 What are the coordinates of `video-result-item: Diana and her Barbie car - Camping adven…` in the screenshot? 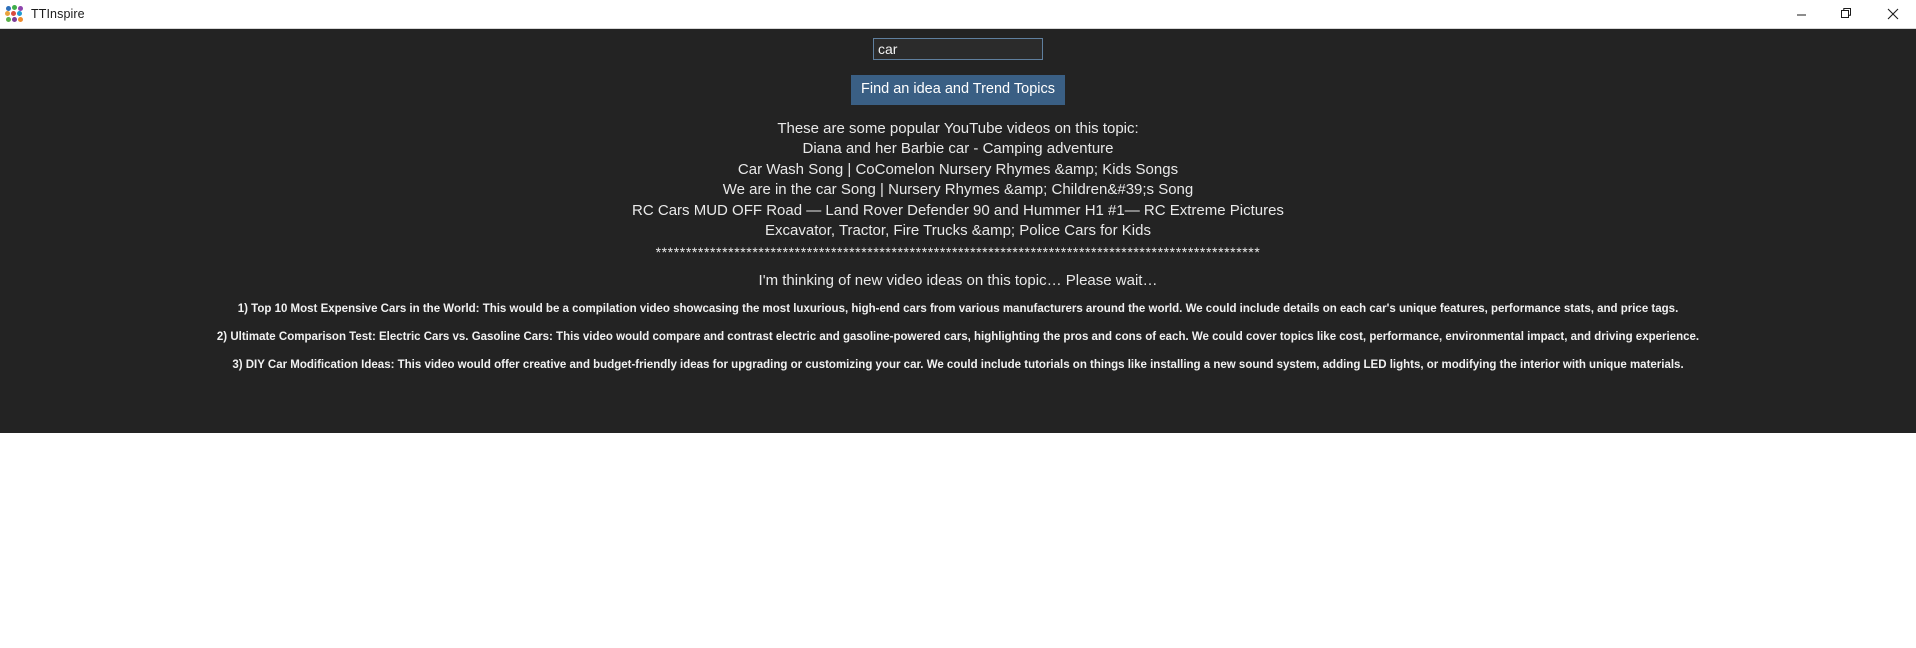 It's located at (958, 148).